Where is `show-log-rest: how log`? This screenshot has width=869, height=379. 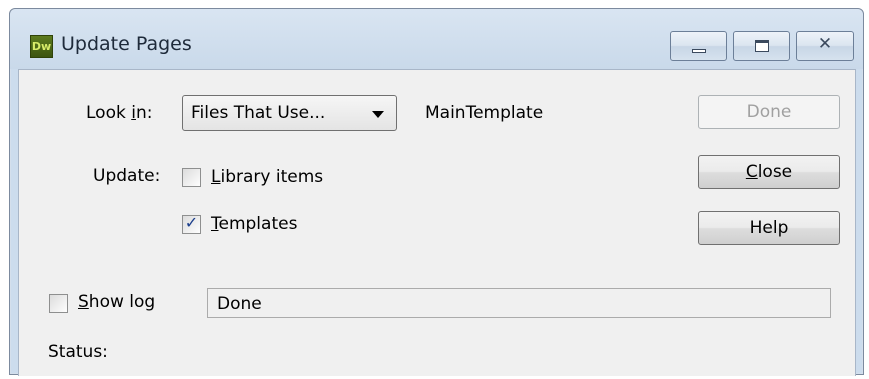 show-log-rest: how log is located at coordinates (122, 302).